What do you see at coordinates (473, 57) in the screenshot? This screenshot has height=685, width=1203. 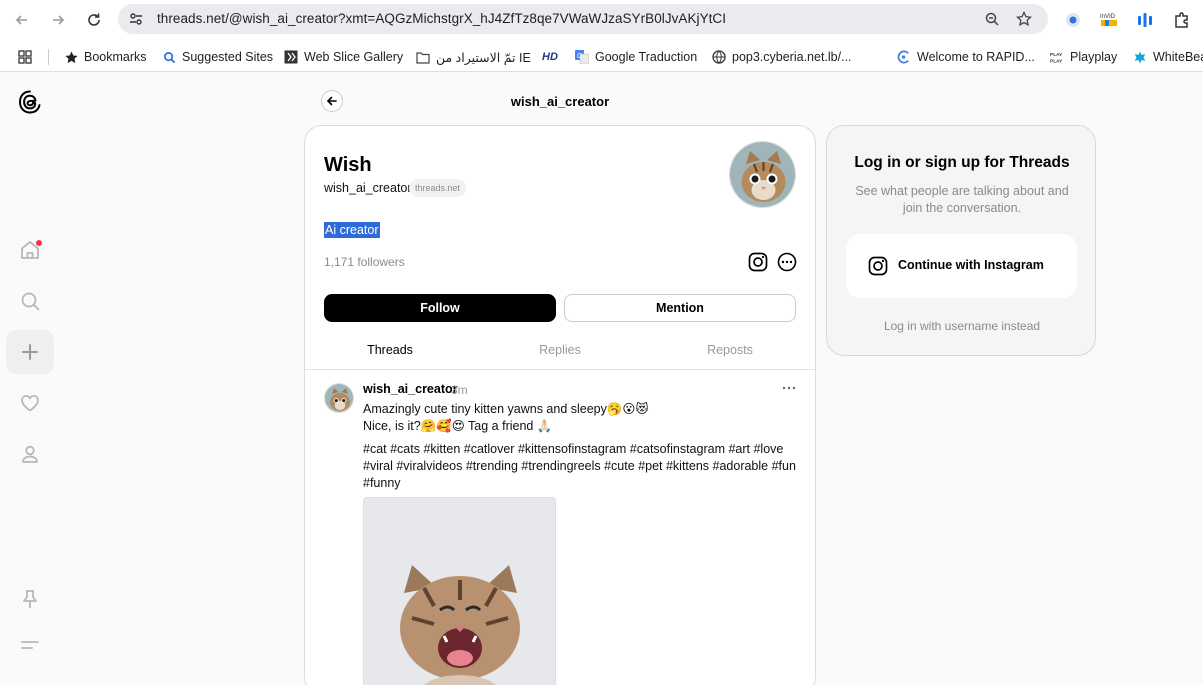 I see `bookmark-ie-imported: تمّ الاستيراد من IE` at bounding box center [473, 57].